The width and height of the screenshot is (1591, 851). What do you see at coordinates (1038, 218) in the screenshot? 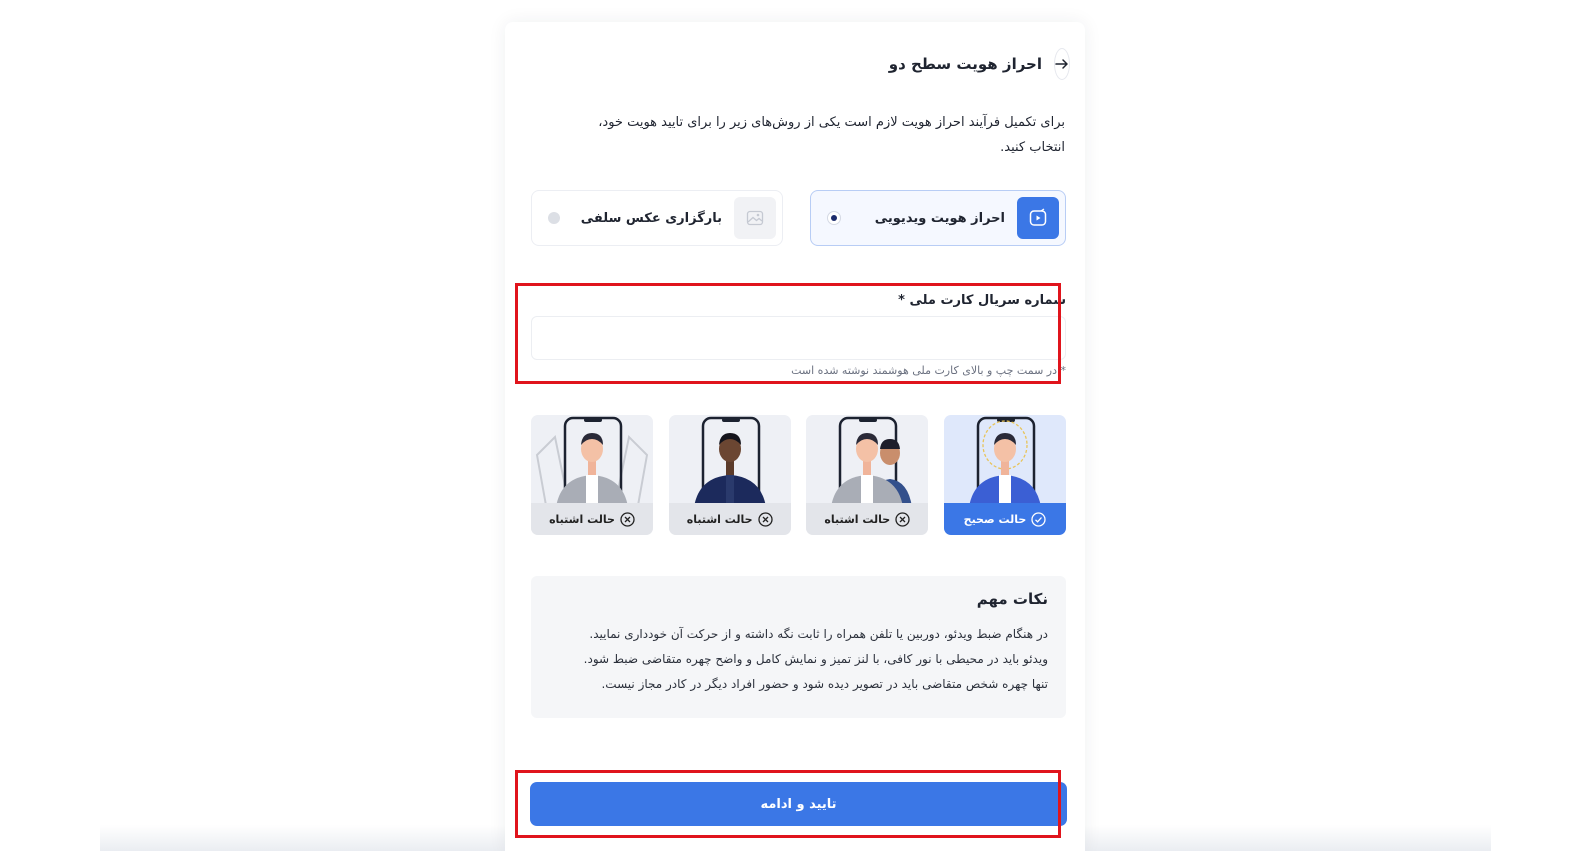
I see `video-camera-icon` at bounding box center [1038, 218].